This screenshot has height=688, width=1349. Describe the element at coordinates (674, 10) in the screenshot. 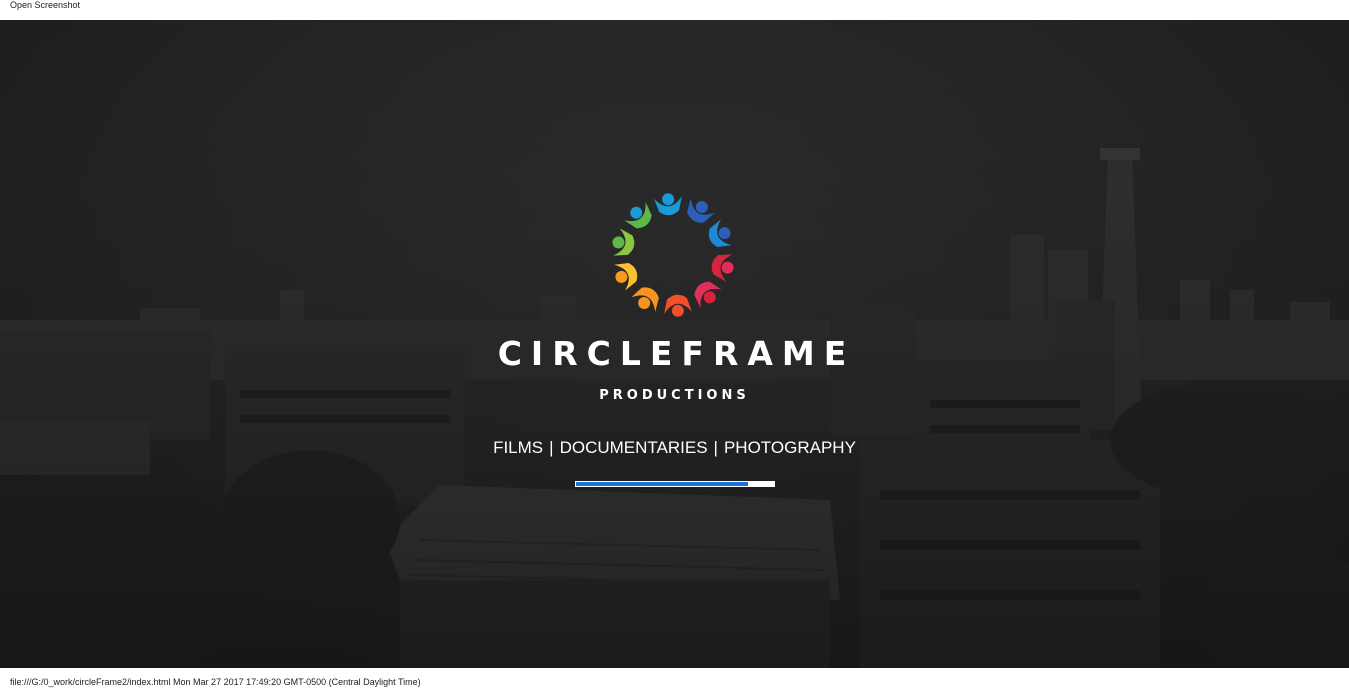

I see `top-bar: Open Screenshot` at that location.